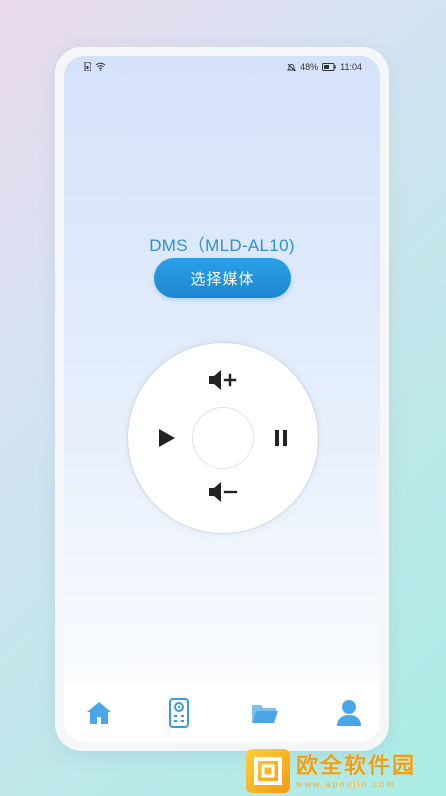 This screenshot has width=446, height=796. I want to click on volume-down-icon, so click(223, 492).